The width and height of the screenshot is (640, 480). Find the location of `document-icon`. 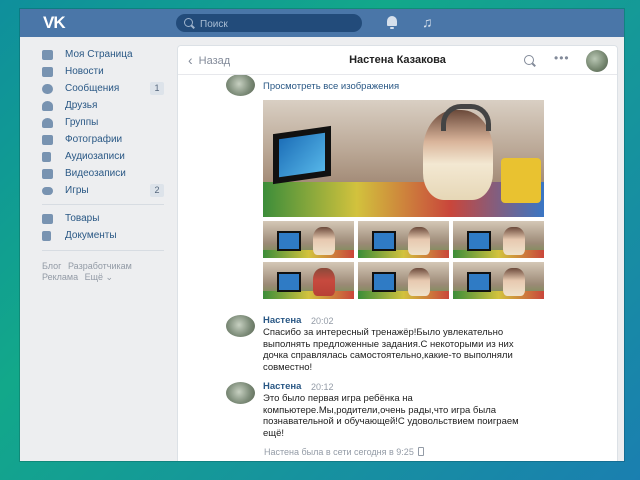

document-icon is located at coordinates (46, 236).